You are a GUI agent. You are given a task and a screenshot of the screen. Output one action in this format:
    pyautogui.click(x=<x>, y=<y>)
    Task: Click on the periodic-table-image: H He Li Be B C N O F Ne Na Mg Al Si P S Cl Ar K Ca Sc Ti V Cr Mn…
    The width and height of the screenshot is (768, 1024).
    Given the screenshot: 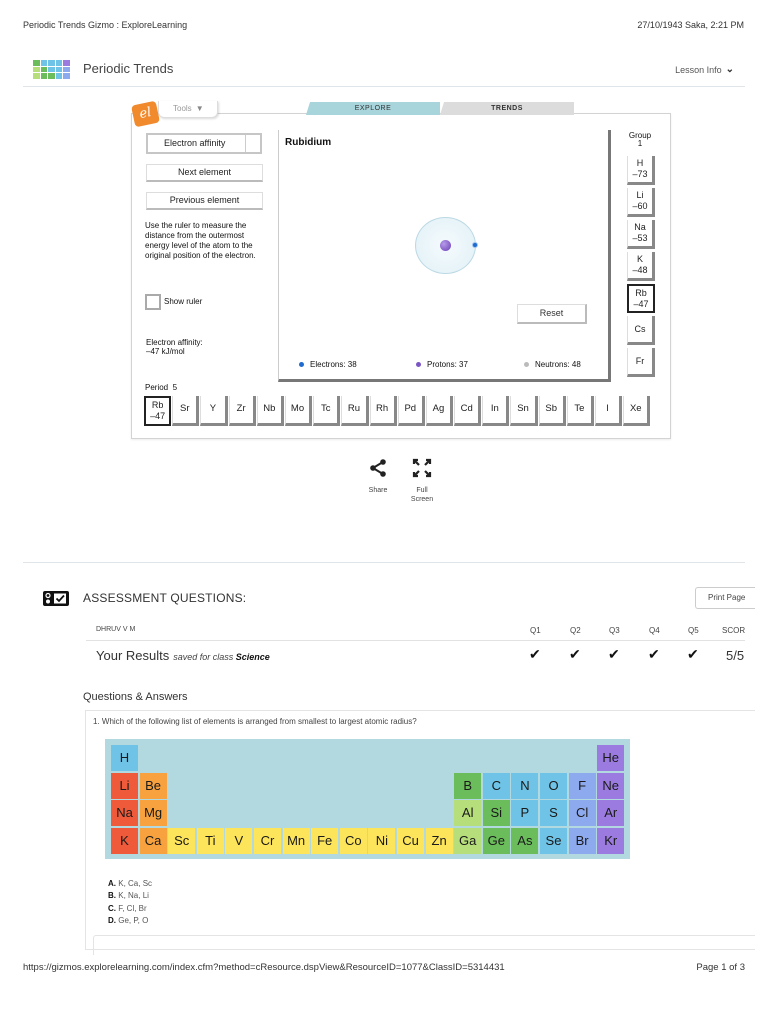 What is the action you would take?
    pyautogui.click(x=367, y=799)
    